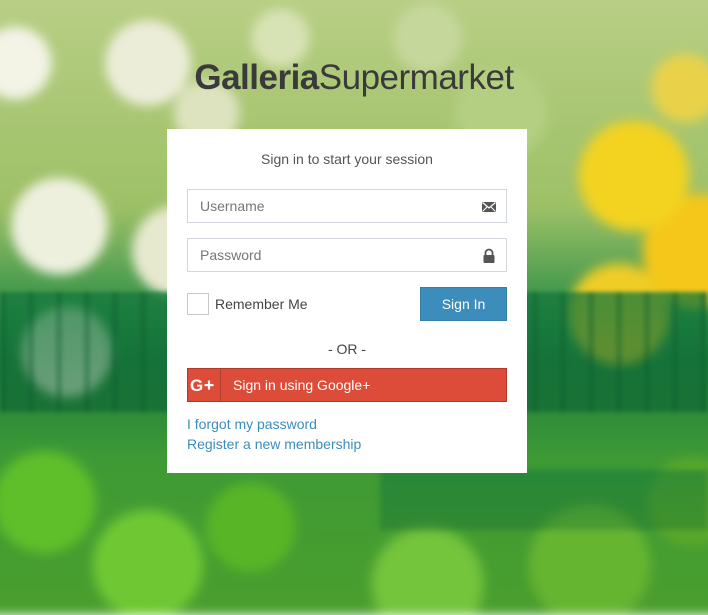 This screenshot has width=708, height=615. What do you see at coordinates (261, 304) in the screenshot?
I see `remember-me-label: Remember Me` at bounding box center [261, 304].